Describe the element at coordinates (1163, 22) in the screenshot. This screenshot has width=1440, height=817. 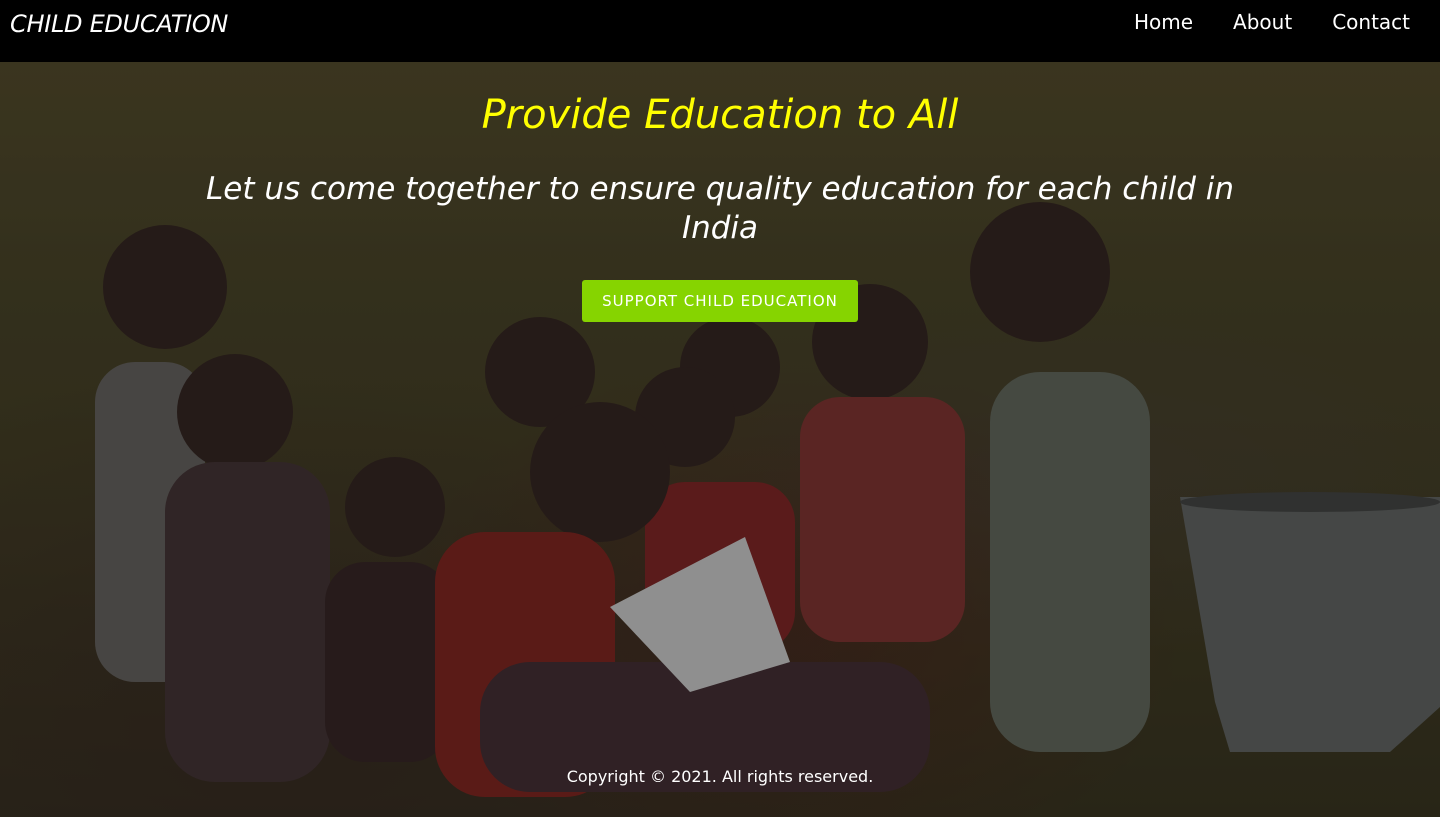
I see `nav-link-home: Home` at that location.